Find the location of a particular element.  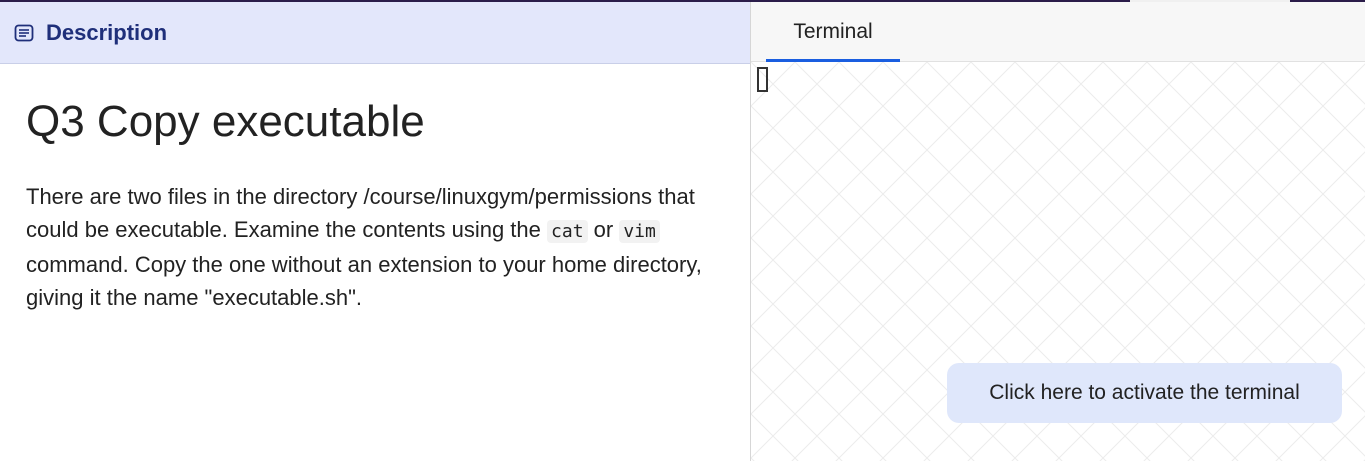

activate-terminal-button: Click here to activate the terminal is located at coordinates (1144, 393).